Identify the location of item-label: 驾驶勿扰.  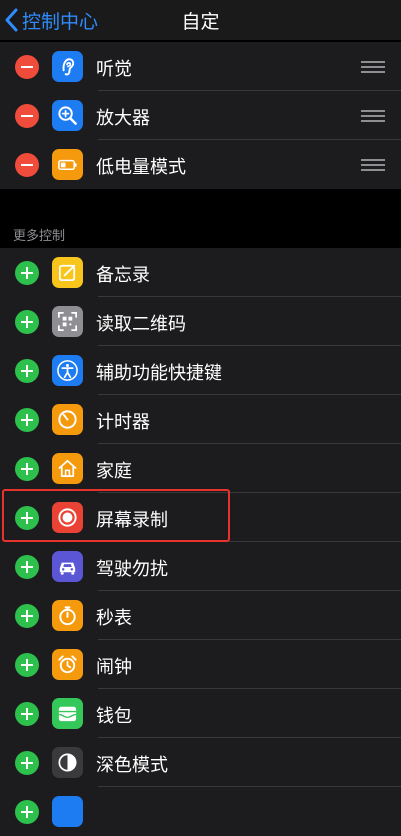
(132, 569).